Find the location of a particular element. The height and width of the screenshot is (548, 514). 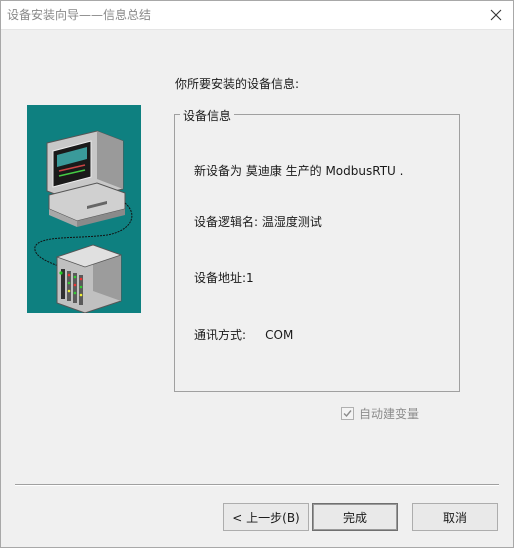

auto-create-variables-checkbox: 自动建变量 is located at coordinates (380, 413).